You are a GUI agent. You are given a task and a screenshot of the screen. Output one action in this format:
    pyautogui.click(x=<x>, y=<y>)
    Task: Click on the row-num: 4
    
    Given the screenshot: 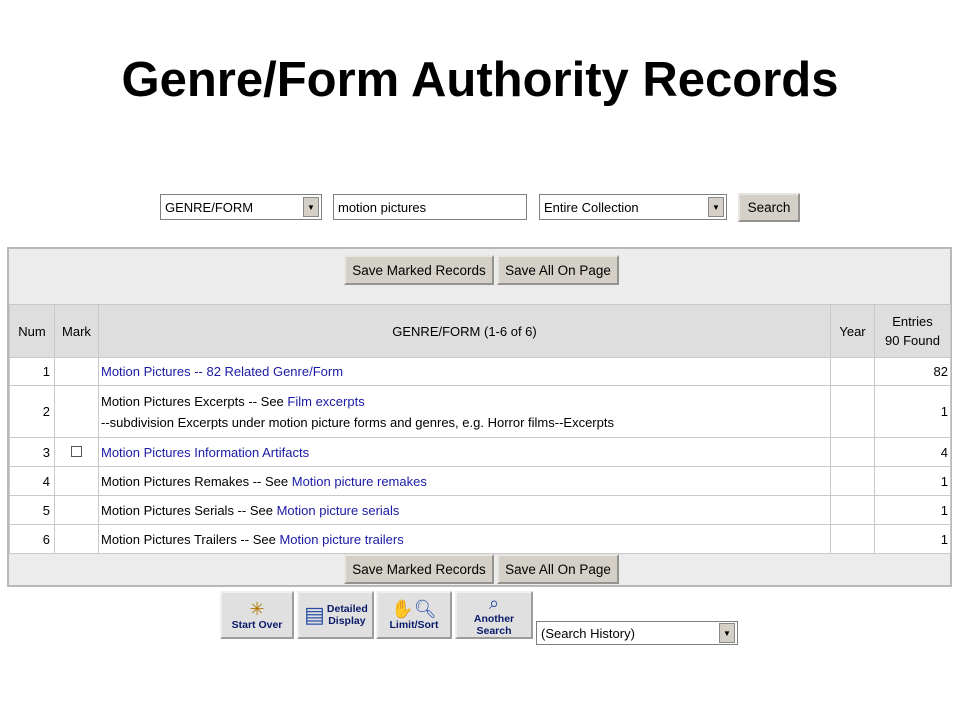 What is the action you would take?
    pyautogui.click(x=32, y=481)
    